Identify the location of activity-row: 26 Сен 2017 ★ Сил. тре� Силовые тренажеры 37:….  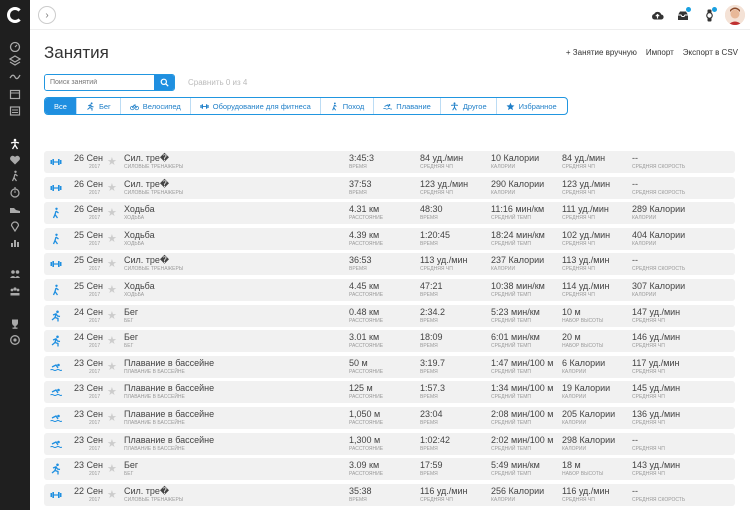
(389, 187).